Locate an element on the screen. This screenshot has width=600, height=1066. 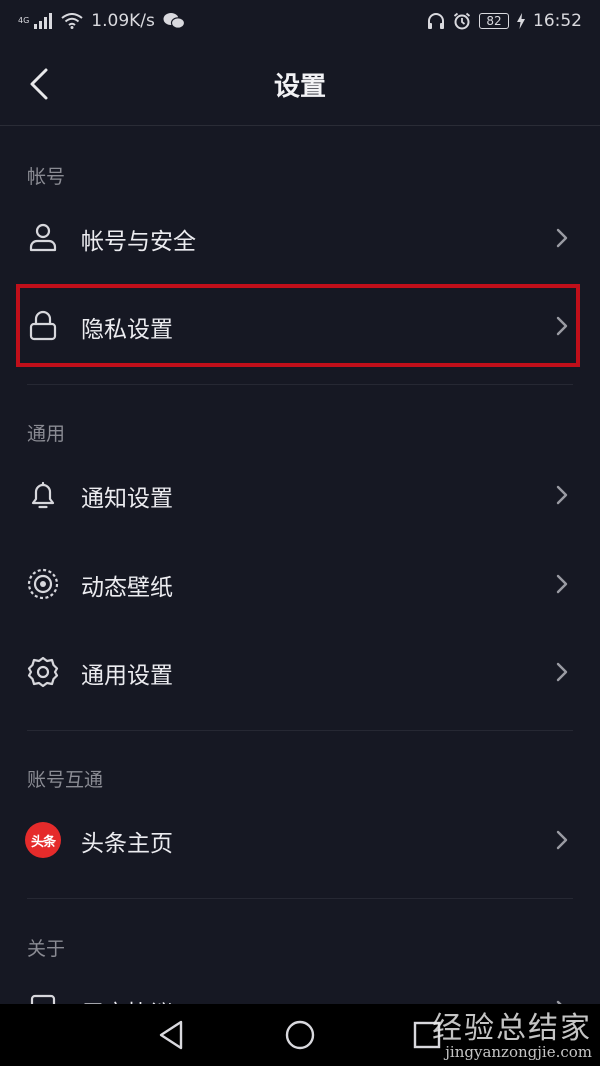
headset-icon is located at coordinates (436, 21).